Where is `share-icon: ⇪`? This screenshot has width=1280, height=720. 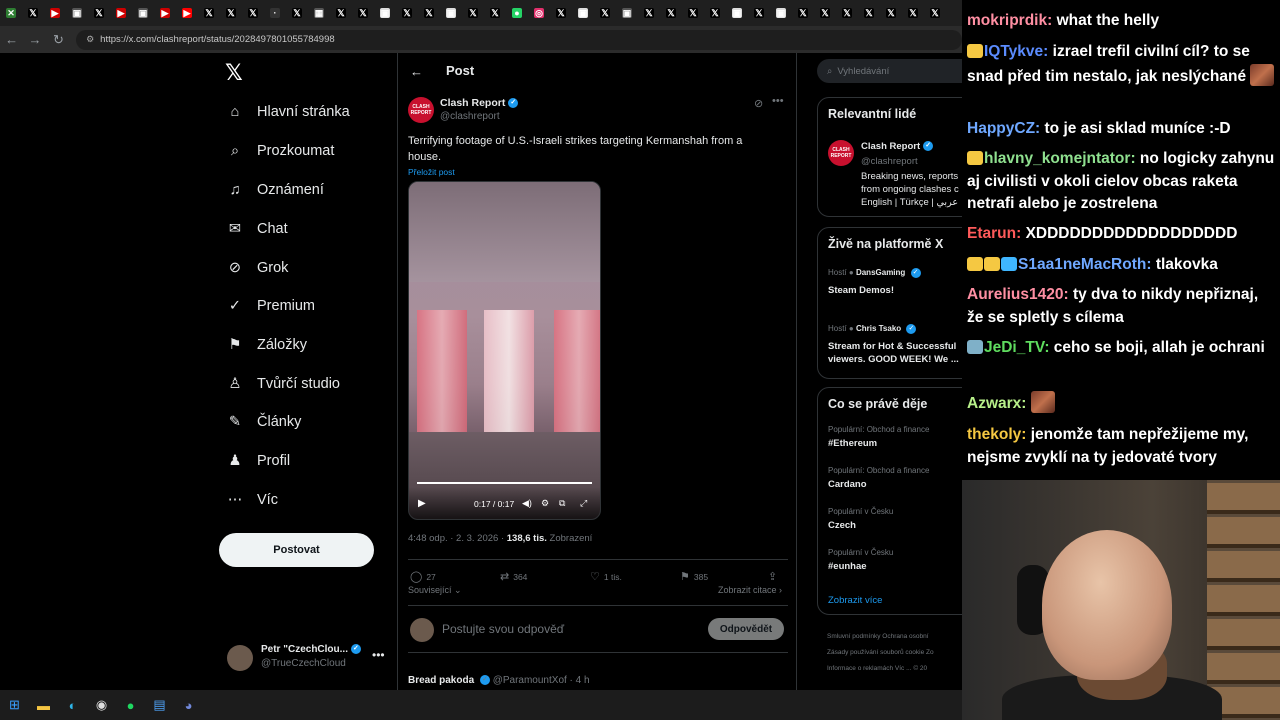
share-icon: ⇪ is located at coordinates (772, 576).